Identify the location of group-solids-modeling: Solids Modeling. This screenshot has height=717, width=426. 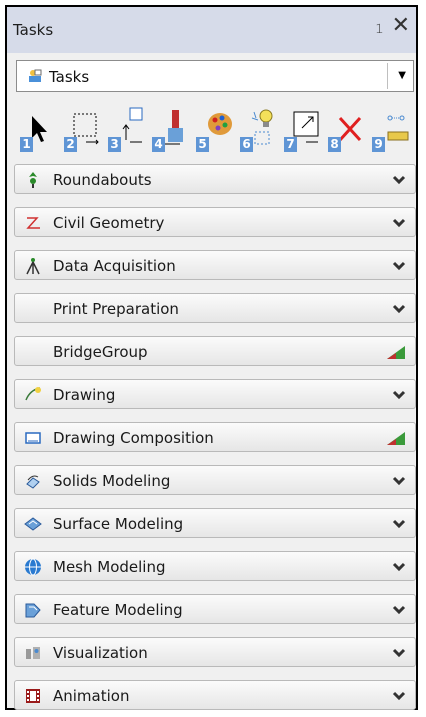
(215, 480).